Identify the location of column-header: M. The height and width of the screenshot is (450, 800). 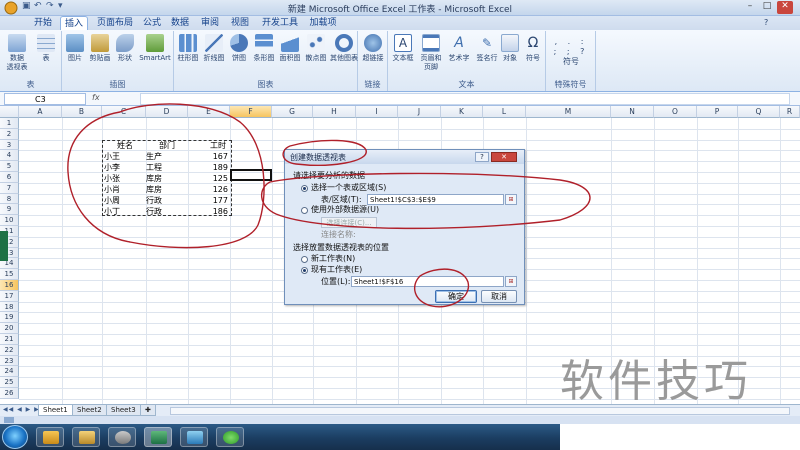
(568, 112).